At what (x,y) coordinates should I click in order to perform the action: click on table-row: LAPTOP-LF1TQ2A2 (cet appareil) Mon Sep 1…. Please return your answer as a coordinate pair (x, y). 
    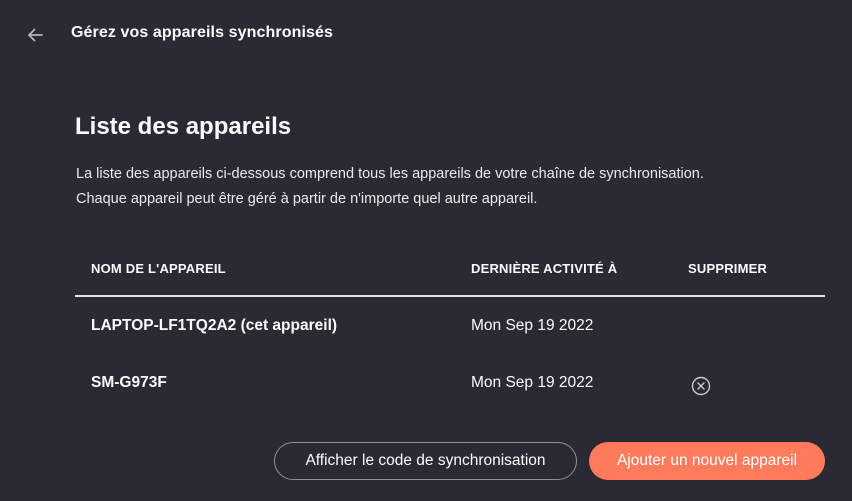
    Looking at the image, I should click on (450, 325).